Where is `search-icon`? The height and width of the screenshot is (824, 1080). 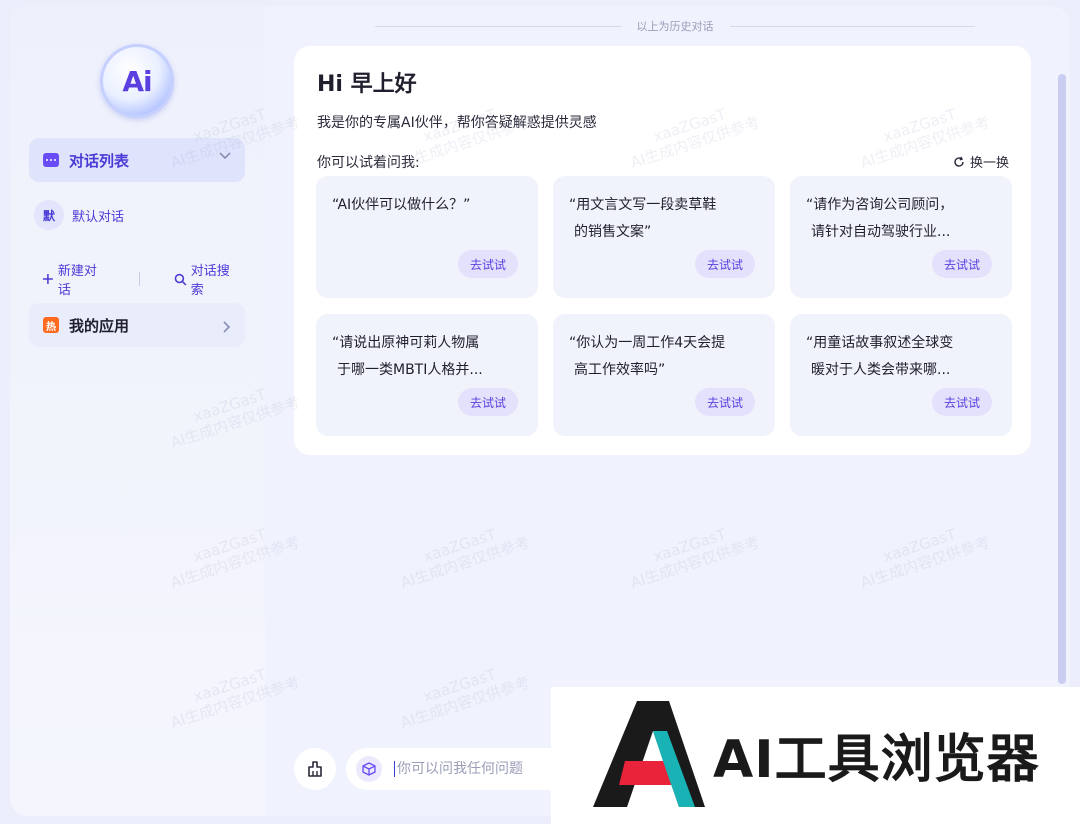
search-icon is located at coordinates (180, 279).